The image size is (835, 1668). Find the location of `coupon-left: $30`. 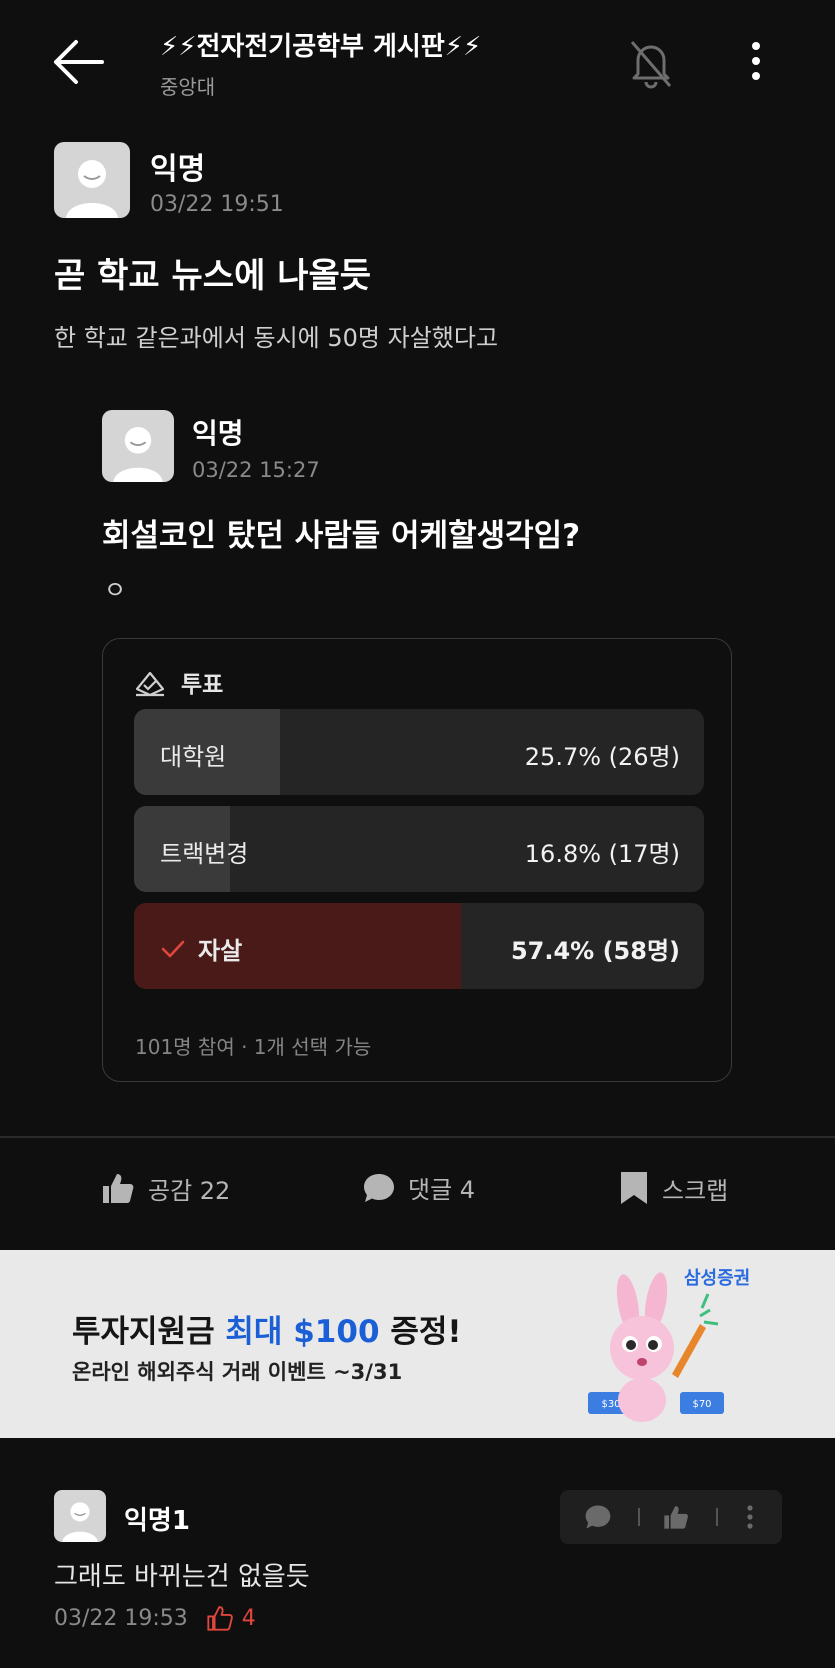

coupon-left: $30 is located at coordinates (610, 1404).